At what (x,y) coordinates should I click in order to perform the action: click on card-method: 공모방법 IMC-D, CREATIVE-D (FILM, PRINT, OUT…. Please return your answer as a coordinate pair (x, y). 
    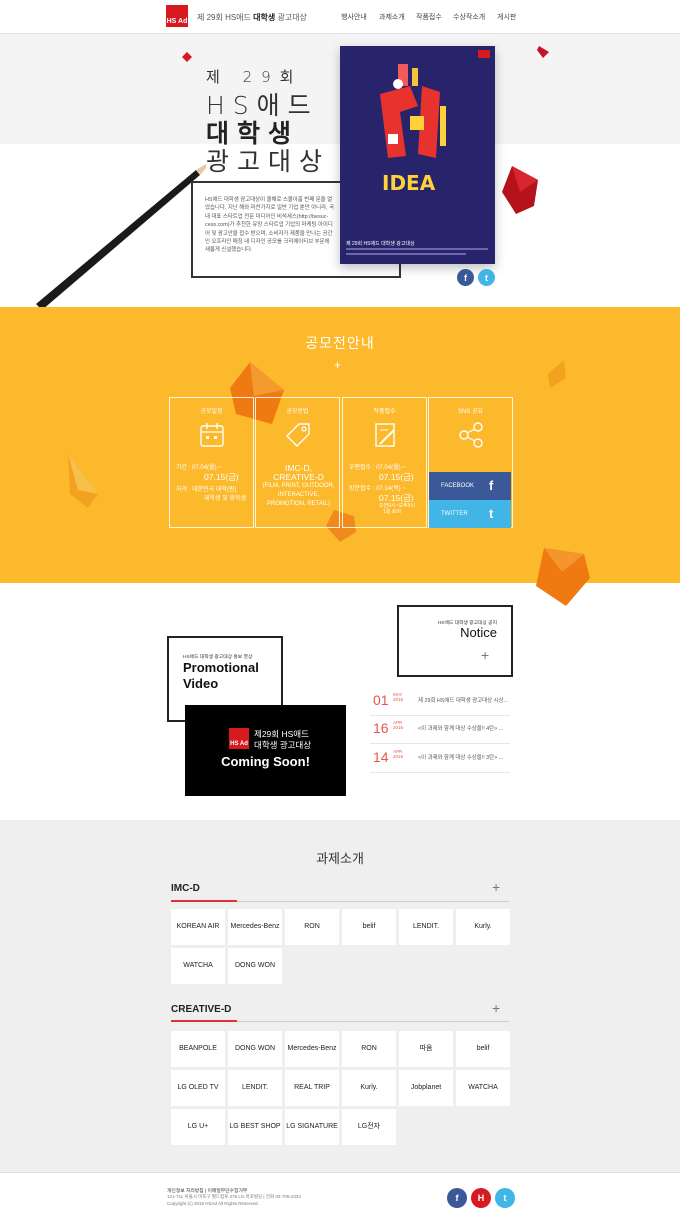
    Looking at the image, I should click on (297, 462).